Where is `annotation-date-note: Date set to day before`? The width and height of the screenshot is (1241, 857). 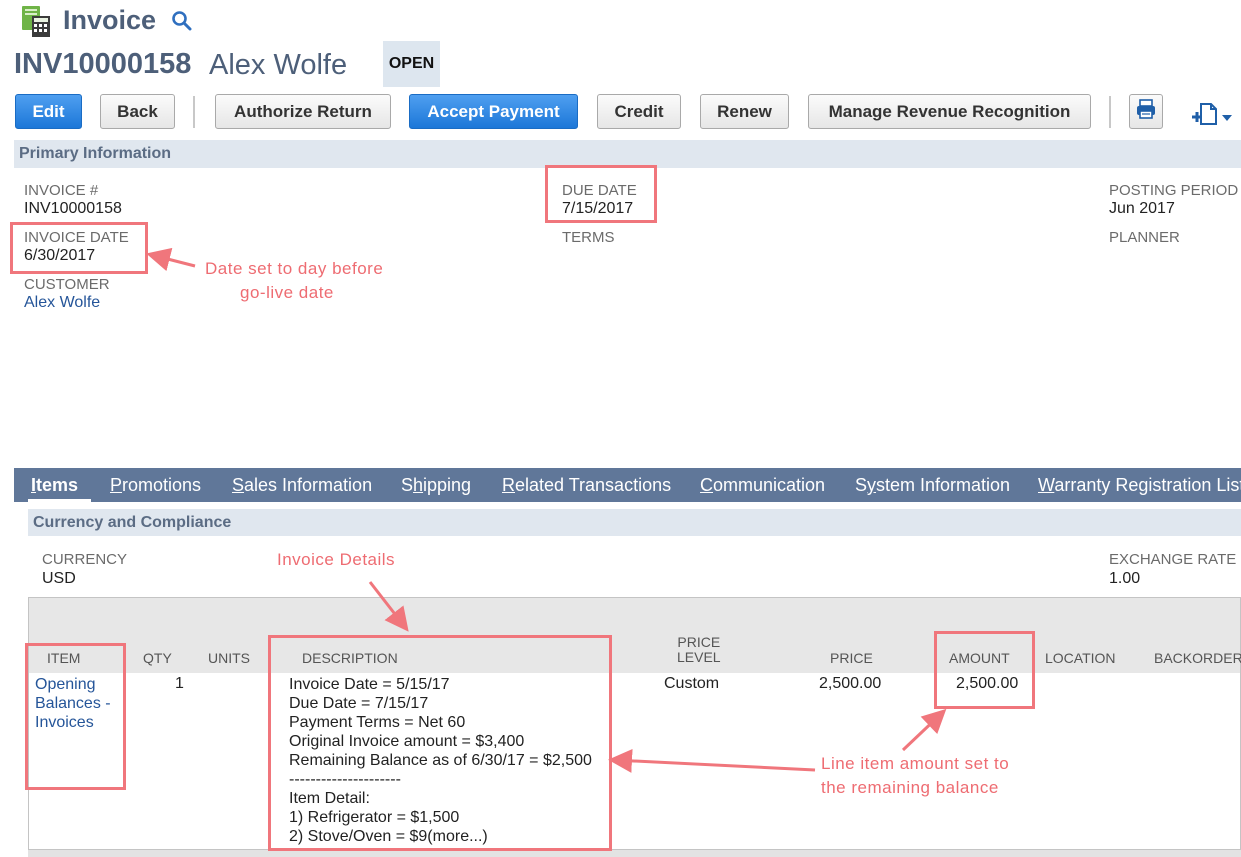
annotation-date-note: Date set to day before is located at coordinates (294, 268).